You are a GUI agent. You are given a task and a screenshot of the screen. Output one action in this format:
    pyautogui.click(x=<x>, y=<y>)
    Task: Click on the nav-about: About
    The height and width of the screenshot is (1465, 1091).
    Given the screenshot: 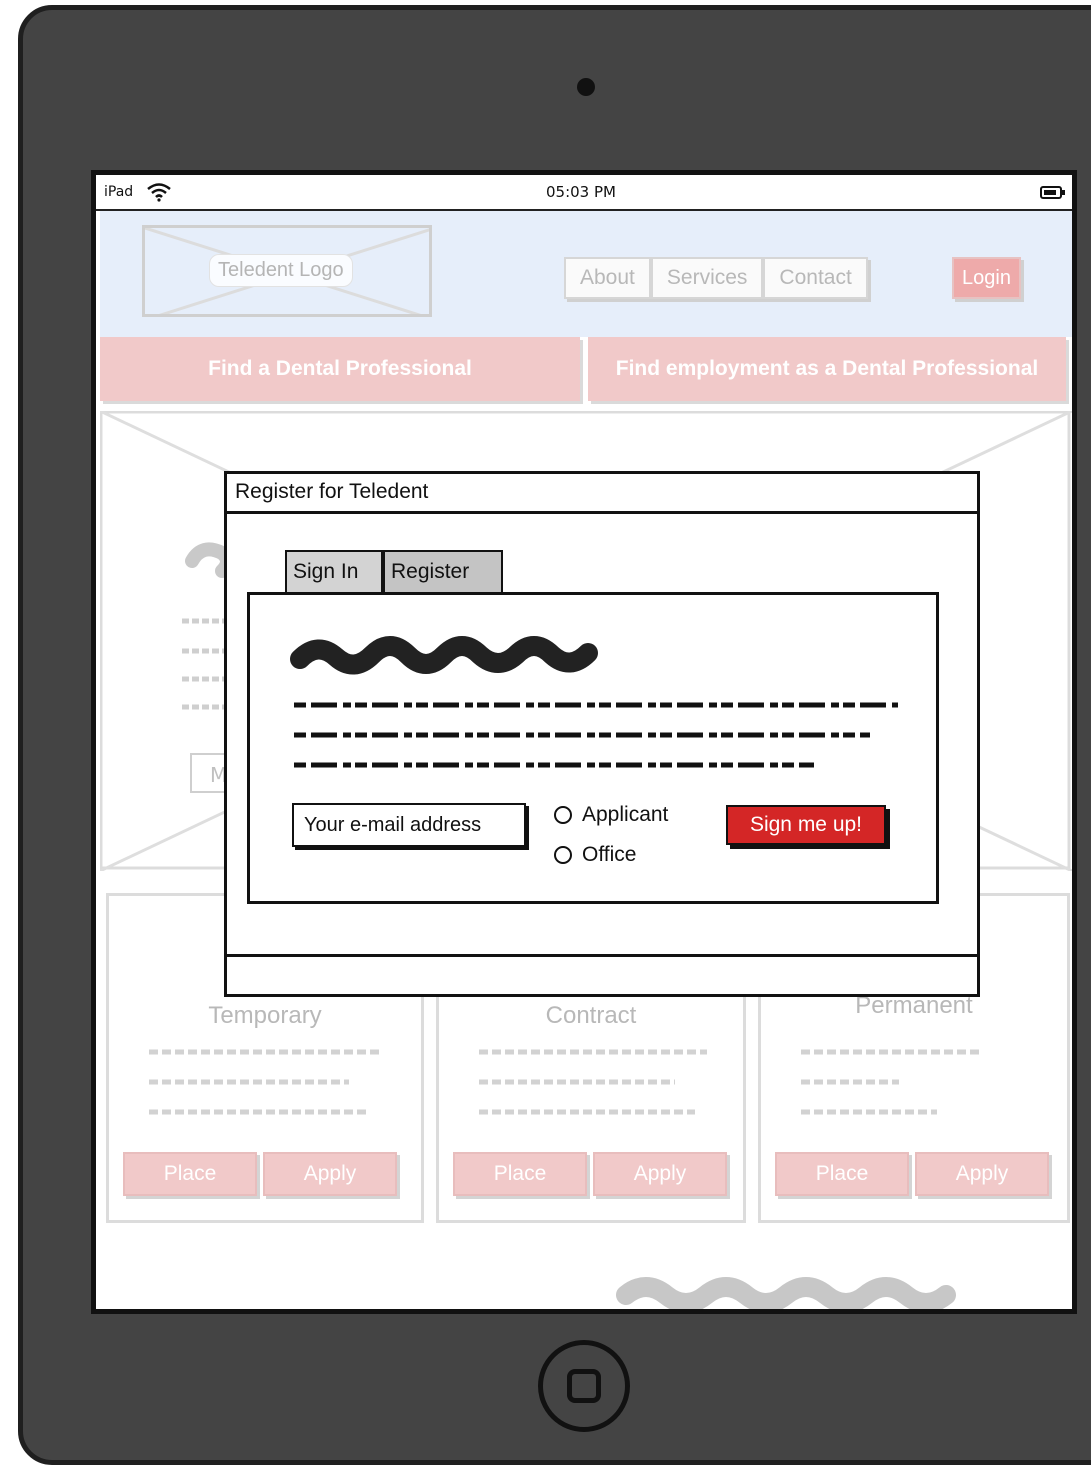 What is the action you would take?
    pyautogui.click(x=607, y=278)
    